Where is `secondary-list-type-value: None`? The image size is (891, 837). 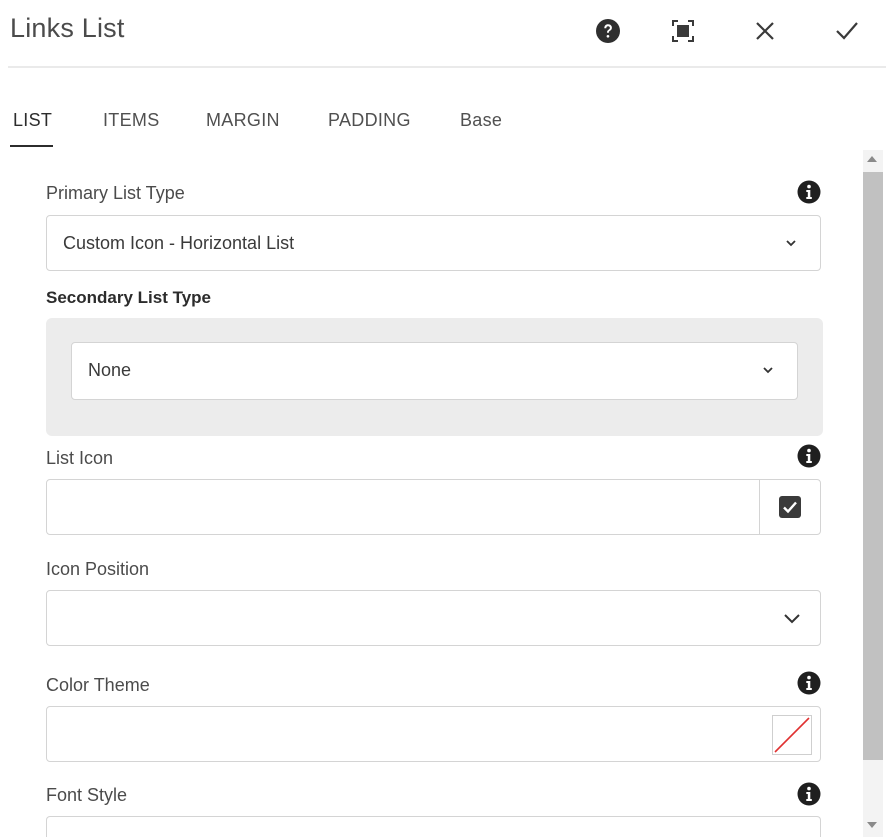
secondary-list-type-value: None is located at coordinates (110, 370).